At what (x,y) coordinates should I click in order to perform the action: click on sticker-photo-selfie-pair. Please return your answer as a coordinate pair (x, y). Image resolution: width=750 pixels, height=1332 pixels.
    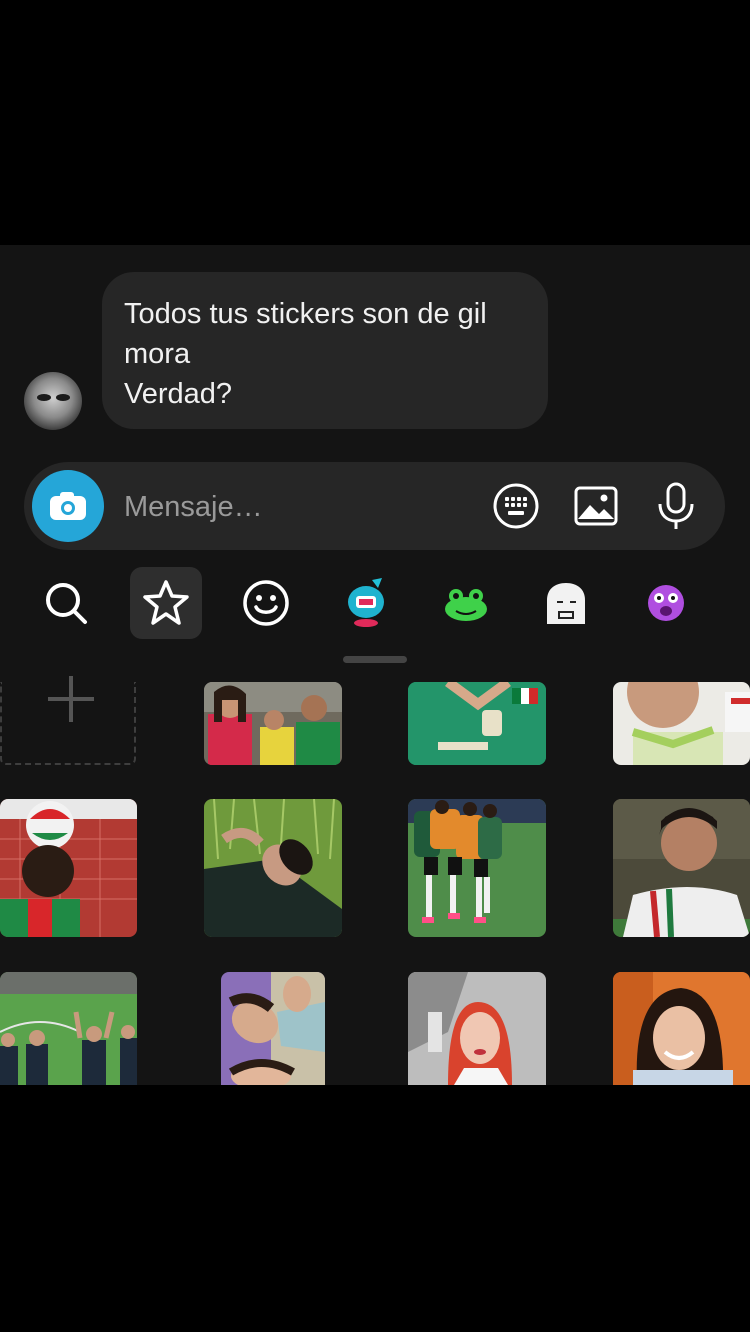
    Looking at the image, I should click on (273, 1028).